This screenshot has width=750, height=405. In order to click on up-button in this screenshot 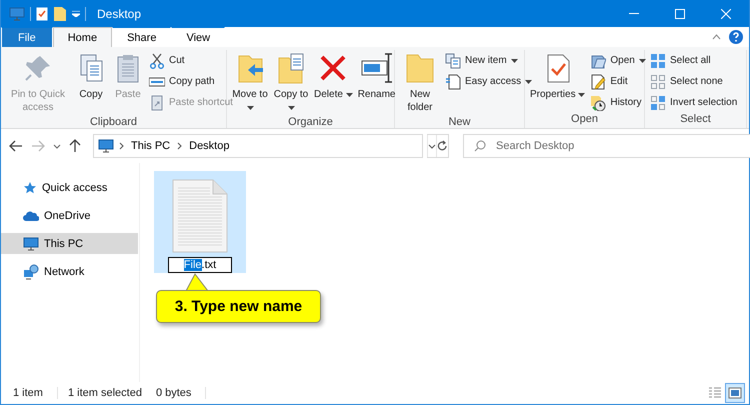, I will do `click(75, 146)`.